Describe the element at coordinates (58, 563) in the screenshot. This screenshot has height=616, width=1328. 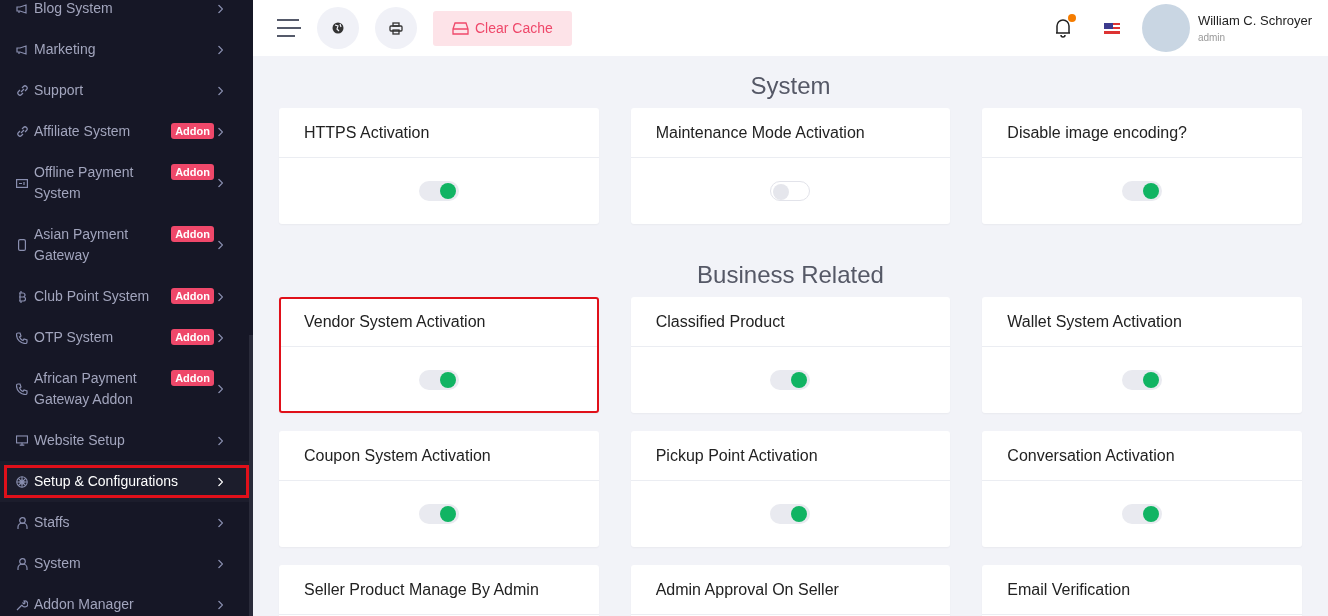
I see `sidebar-label: System` at that location.